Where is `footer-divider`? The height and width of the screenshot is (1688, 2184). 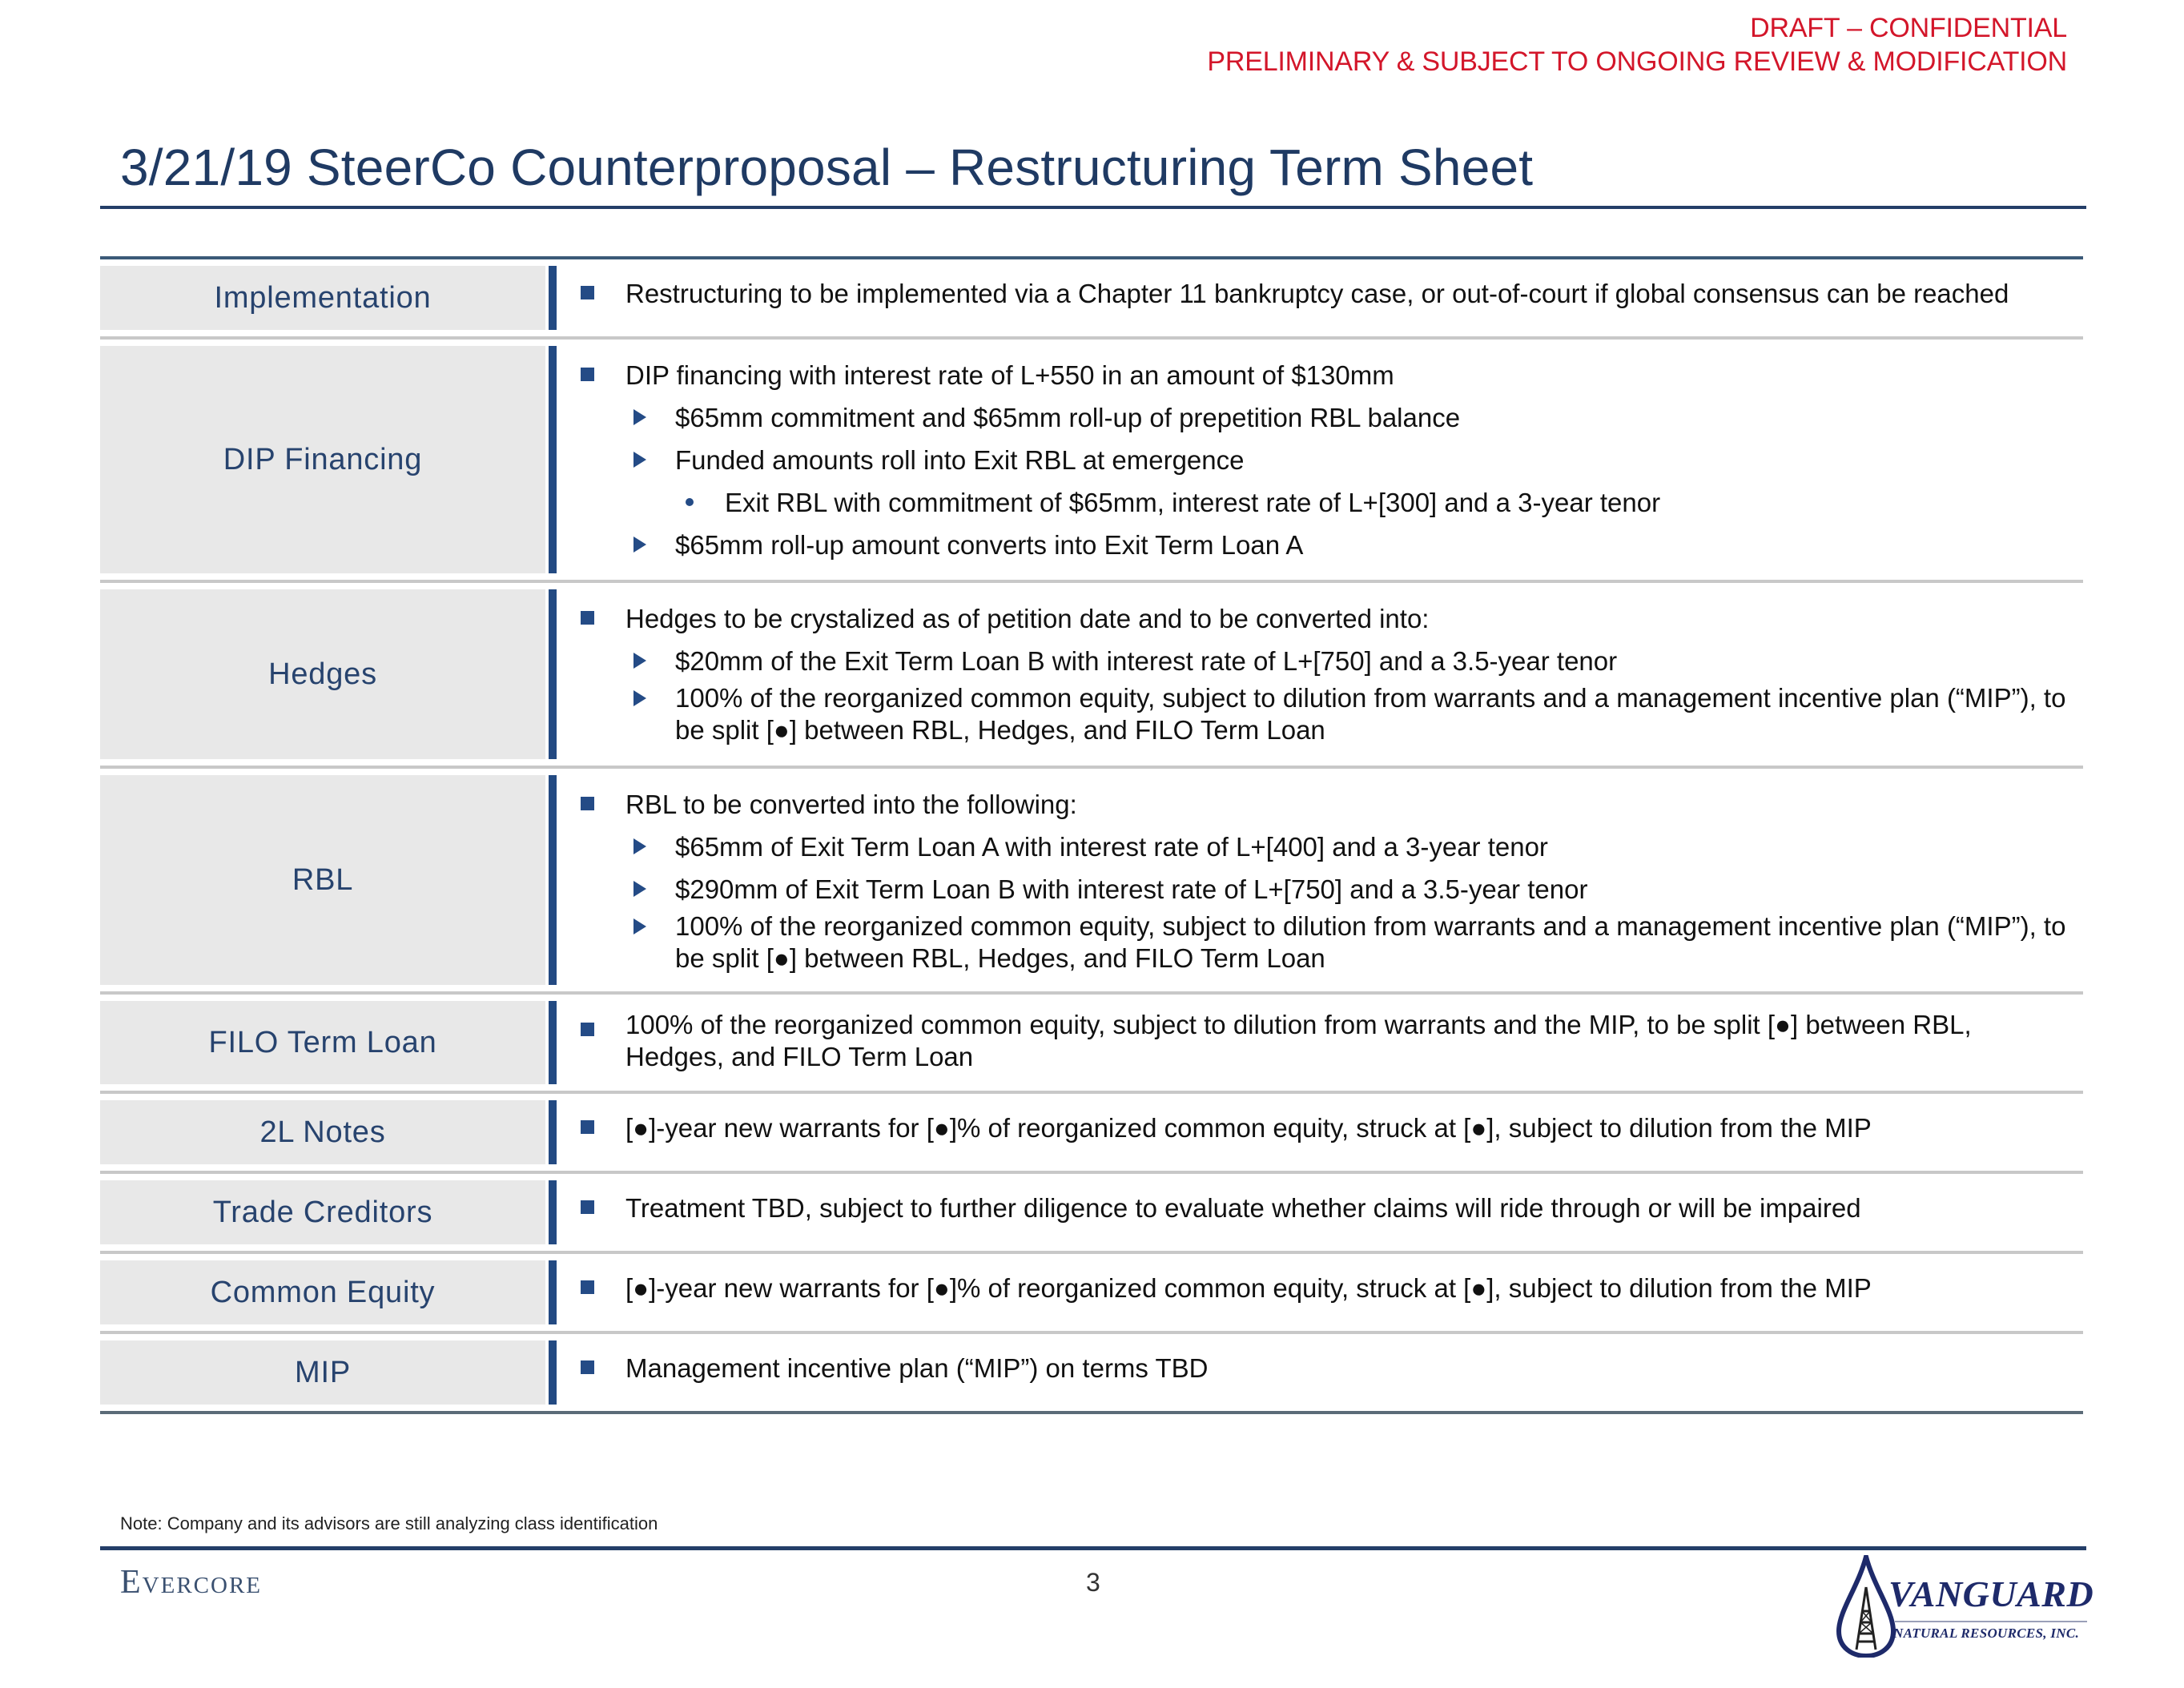 footer-divider is located at coordinates (1093, 1548).